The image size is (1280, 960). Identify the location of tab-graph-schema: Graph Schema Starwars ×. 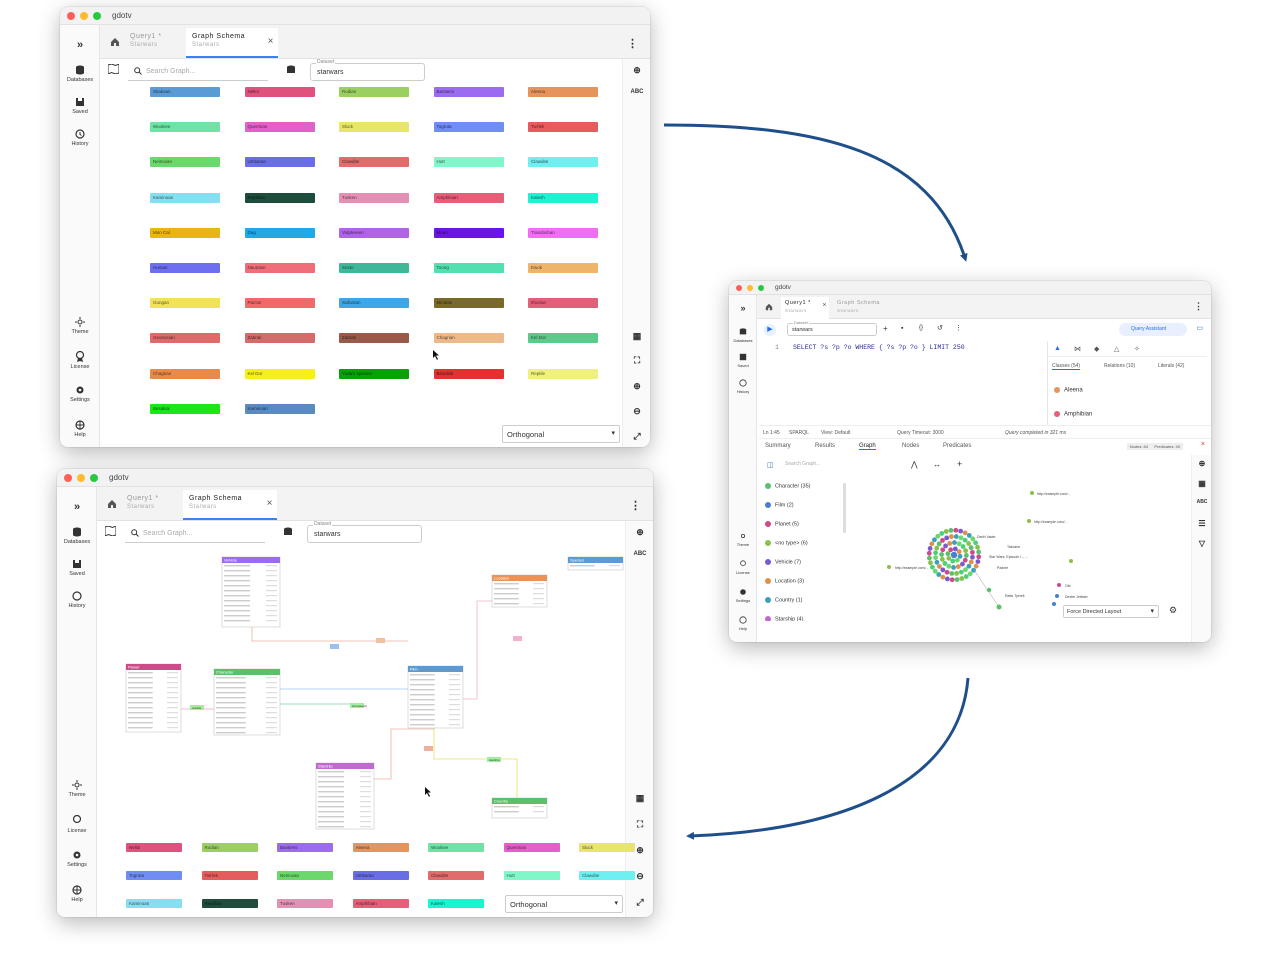
(230, 505).